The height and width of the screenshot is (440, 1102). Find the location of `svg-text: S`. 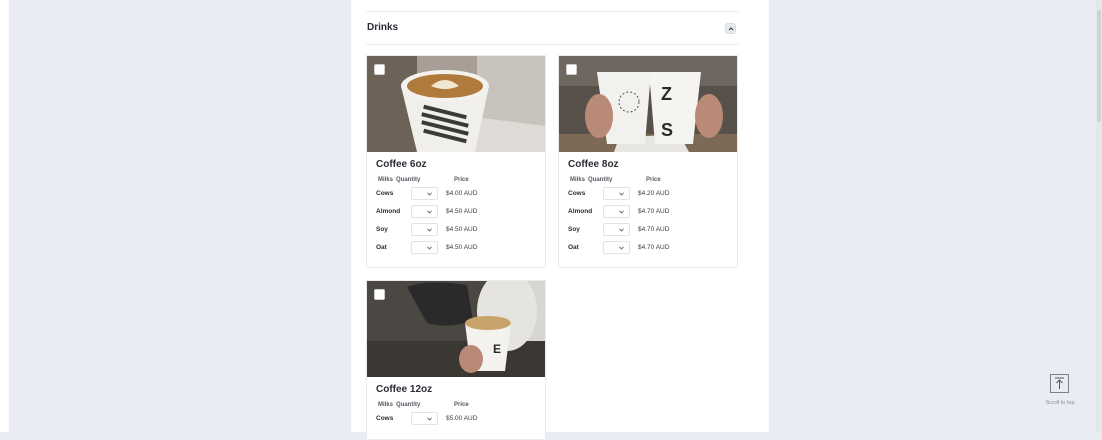

svg-text: S is located at coordinates (667, 130).